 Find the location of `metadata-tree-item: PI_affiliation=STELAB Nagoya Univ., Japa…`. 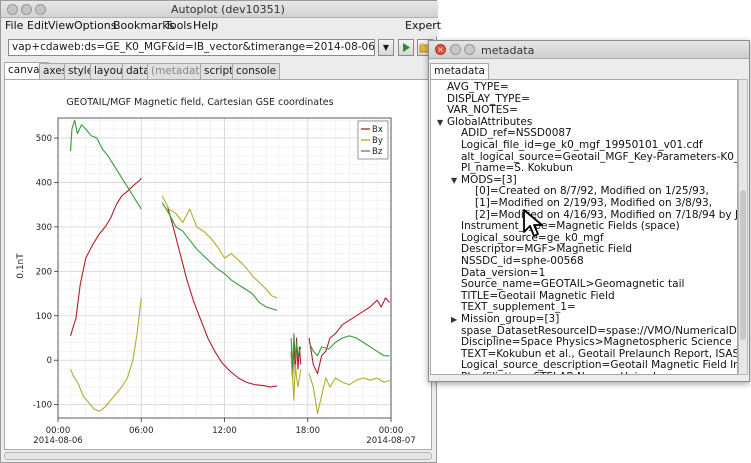

metadata-tree-item: PI_affiliation=STELAB Nagoya Univ., Japa… is located at coordinates (571, 372).